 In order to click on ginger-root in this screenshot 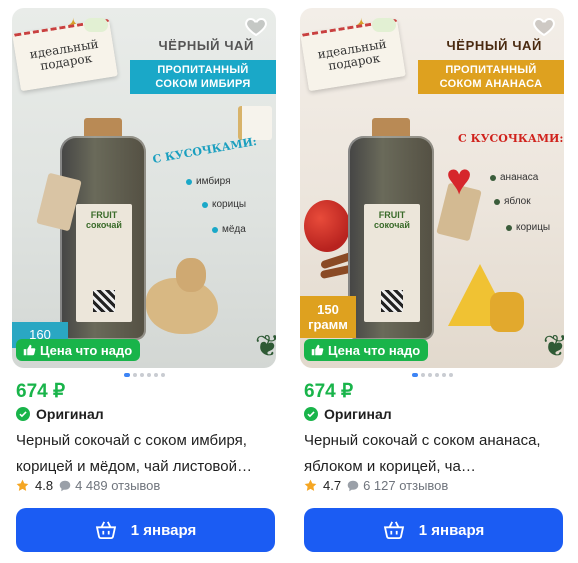, I will do `click(182, 296)`.